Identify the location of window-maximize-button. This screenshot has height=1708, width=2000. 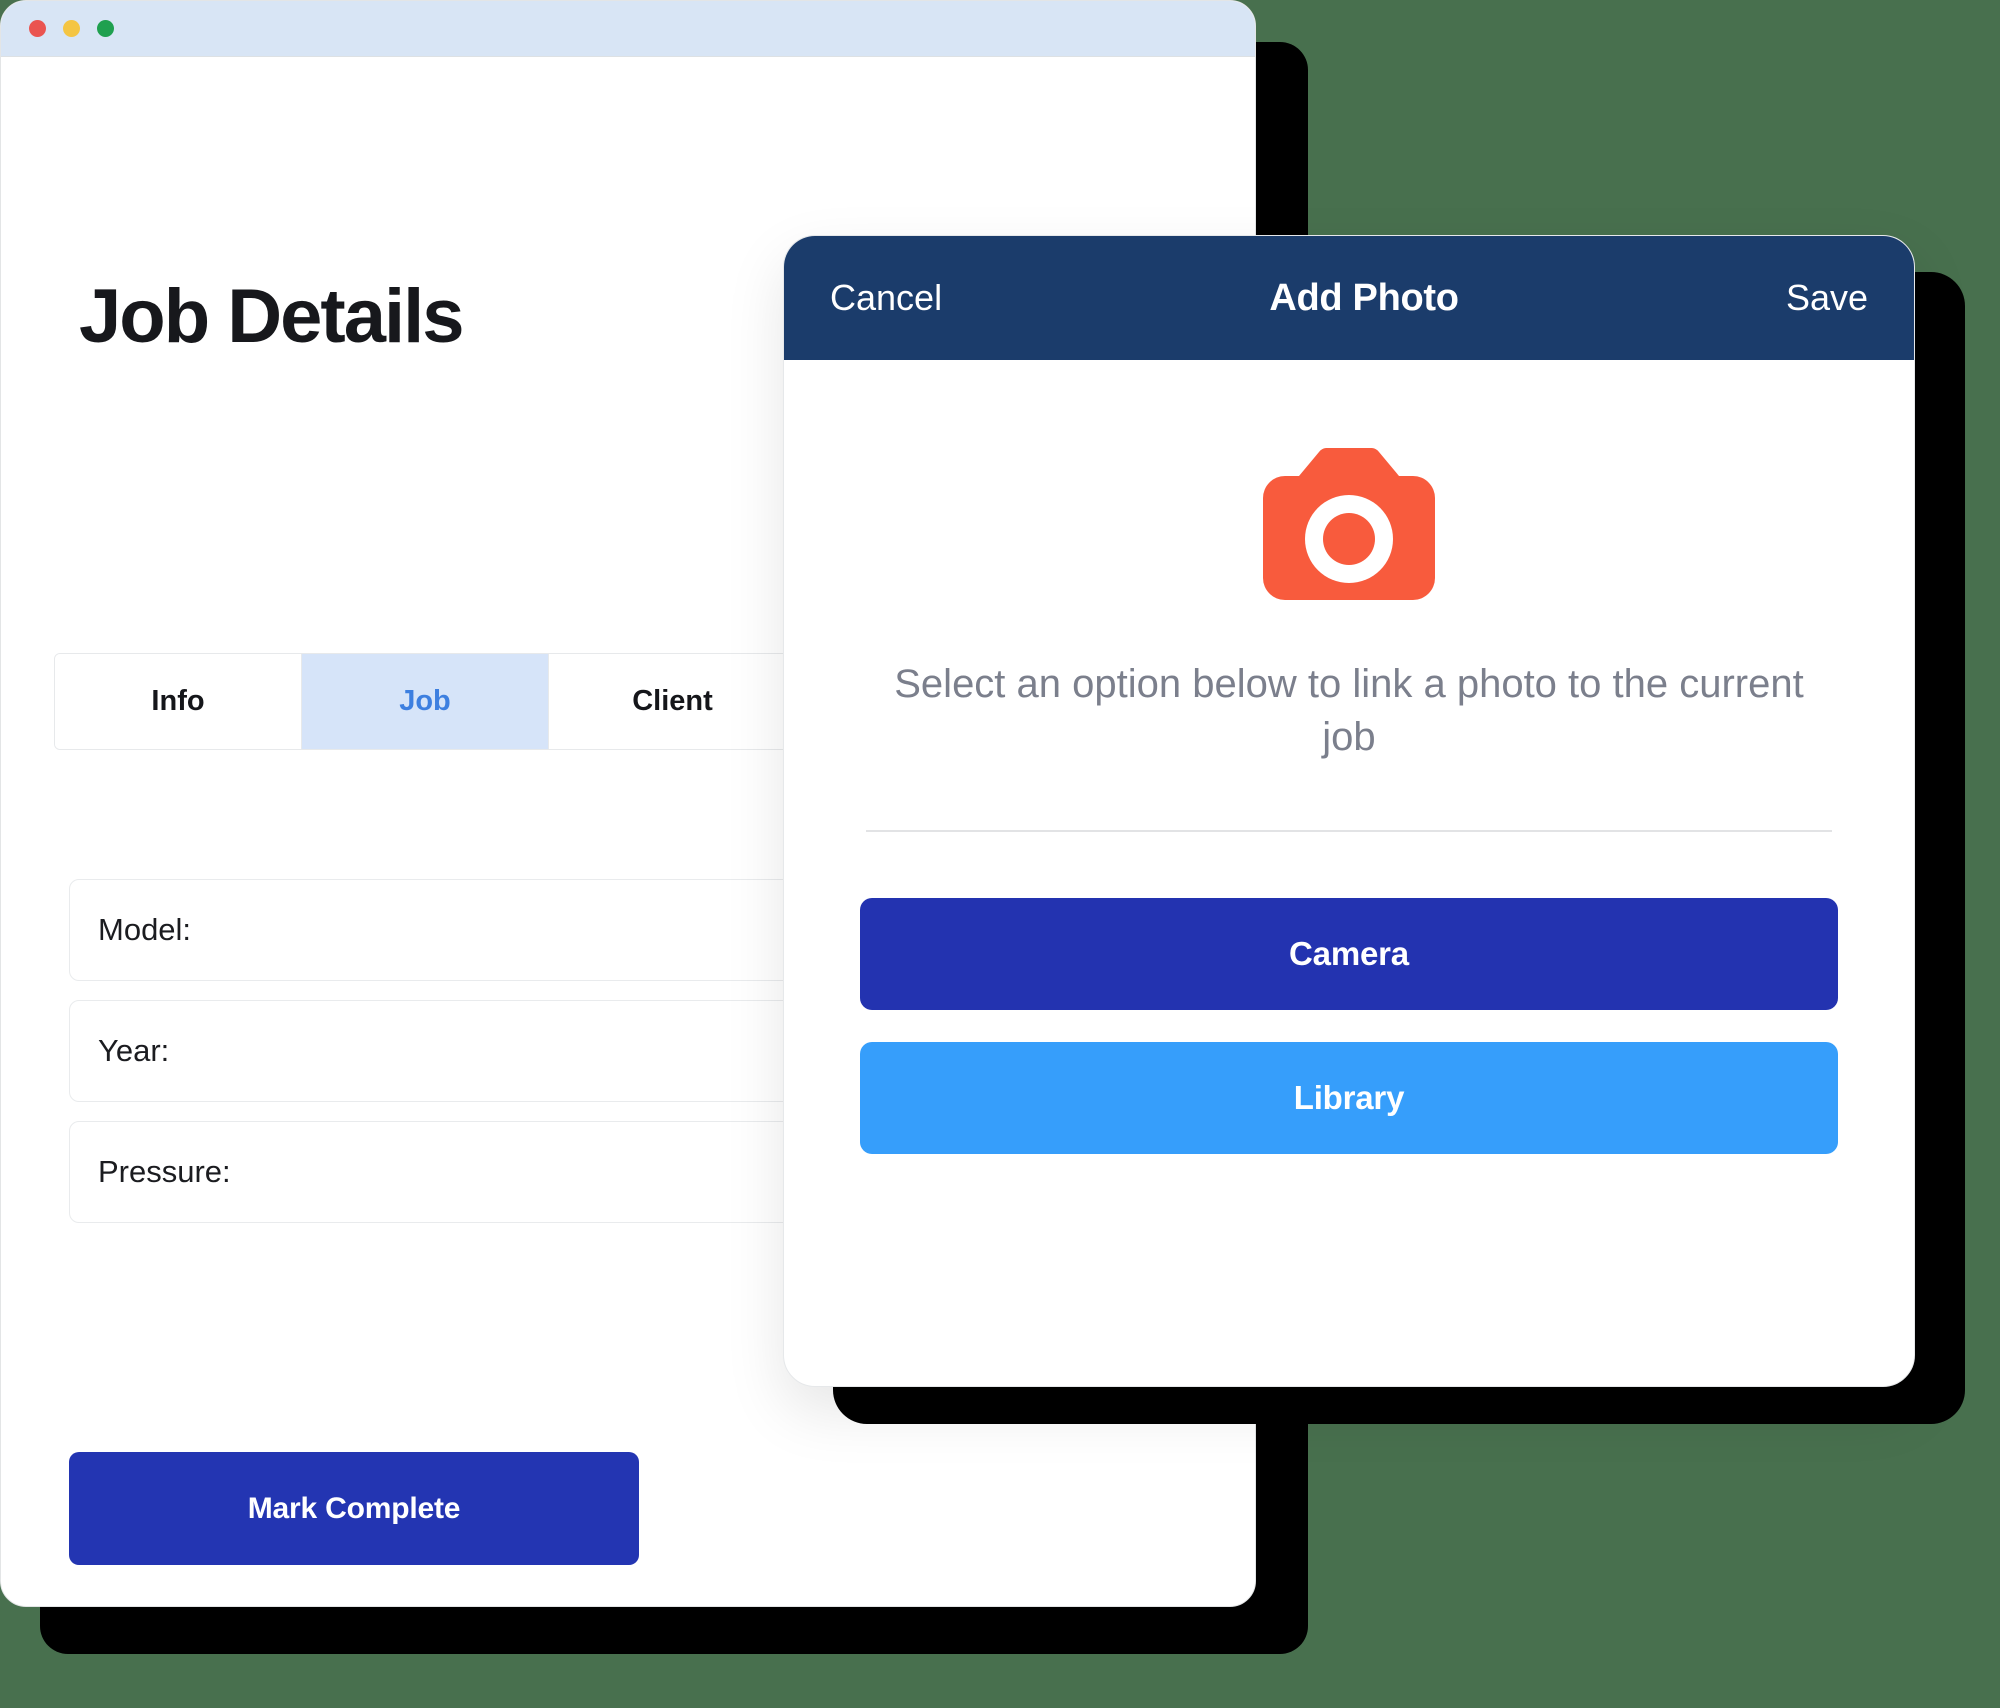
(105, 28).